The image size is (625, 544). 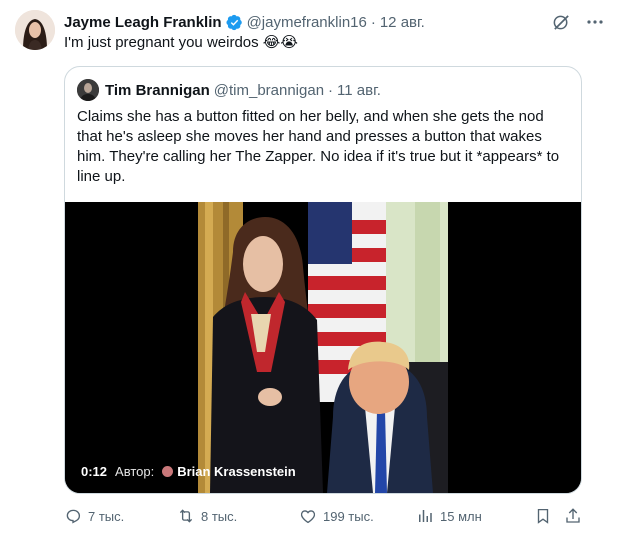 I want to click on repost-button: 8 тыс., so click(x=207, y=516).